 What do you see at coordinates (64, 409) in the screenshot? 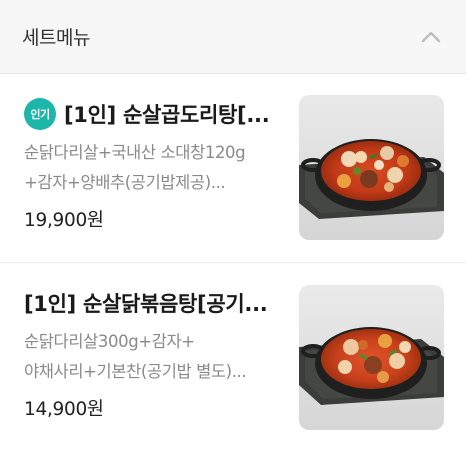
I see `menu-item-price: 14,900원` at bounding box center [64, 409].